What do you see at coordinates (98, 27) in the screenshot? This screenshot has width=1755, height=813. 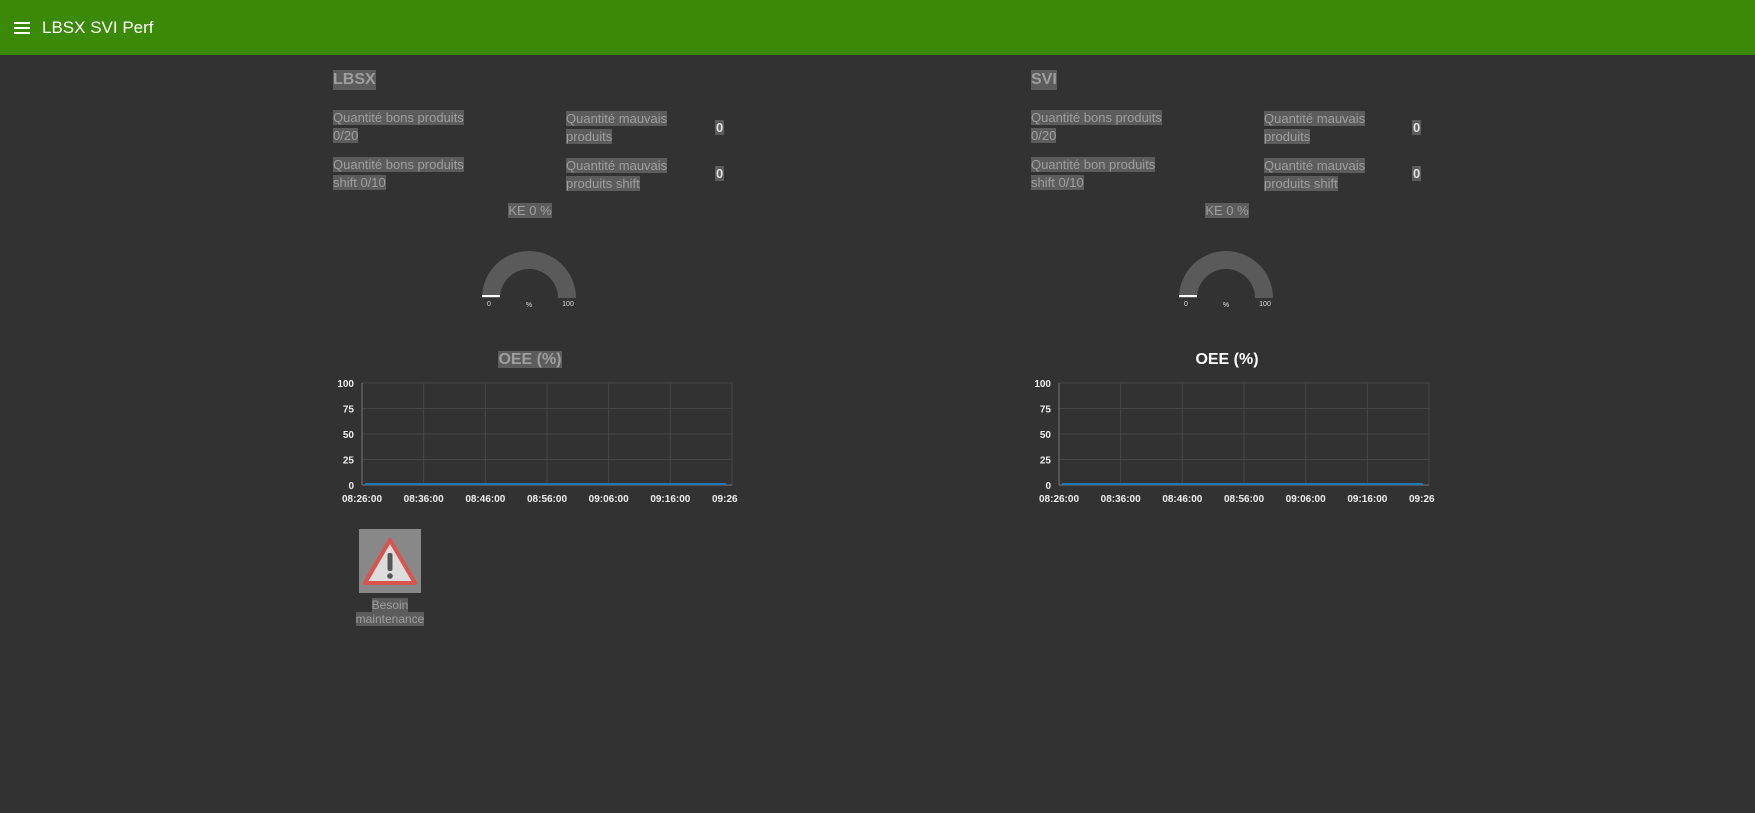 I see `app-title: LBSX SVI Perf` at bounding box center [98, 27].